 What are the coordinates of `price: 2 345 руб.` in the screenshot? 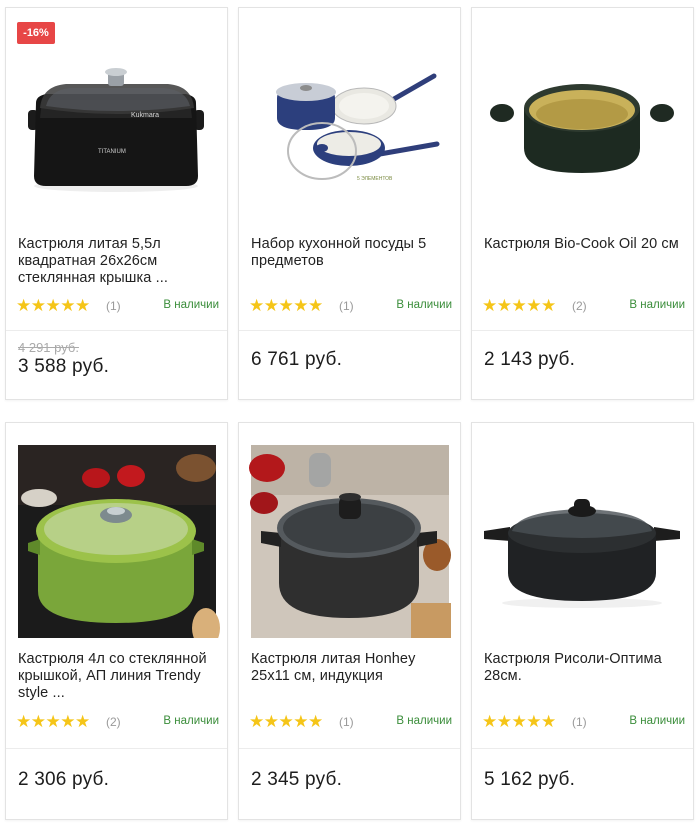 It's located at (297, 779).